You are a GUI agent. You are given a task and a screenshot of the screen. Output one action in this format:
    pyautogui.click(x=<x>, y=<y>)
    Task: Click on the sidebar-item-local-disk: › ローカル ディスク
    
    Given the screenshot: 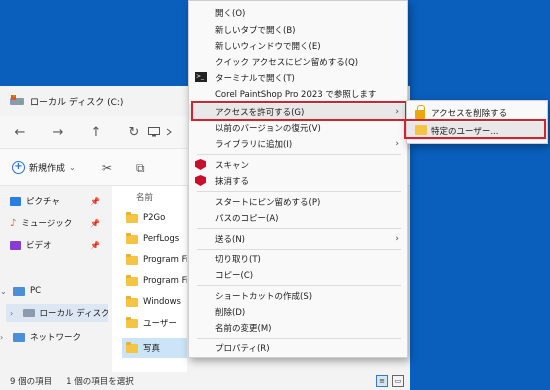 What is the action you would take?
    pyautogui.click(x=57, y=313)
    